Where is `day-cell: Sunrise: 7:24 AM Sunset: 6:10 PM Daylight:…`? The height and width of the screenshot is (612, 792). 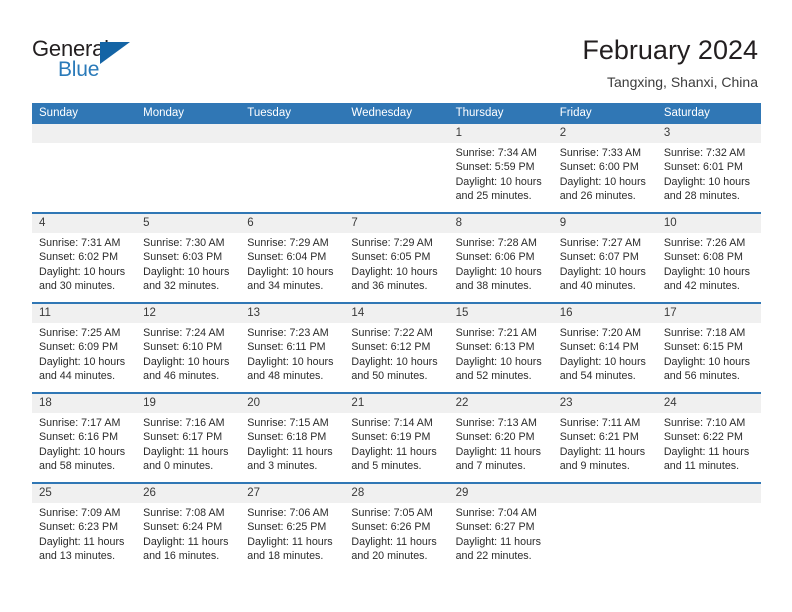
day-cell: Sunrise: 7:24 AM Sunset: 6:10 PM Daylight:… is located at coordinates (188, 357).